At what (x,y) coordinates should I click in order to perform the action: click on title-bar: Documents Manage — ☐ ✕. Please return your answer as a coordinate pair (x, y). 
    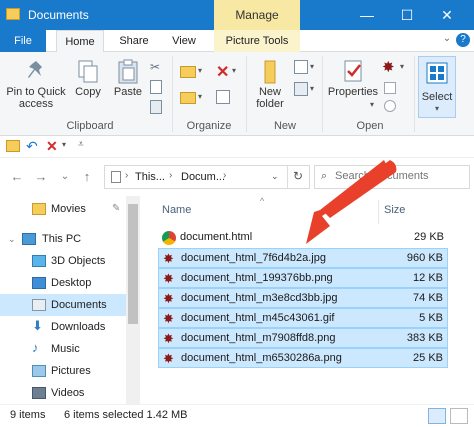
    Looking at the image, I should click on (237, 15).